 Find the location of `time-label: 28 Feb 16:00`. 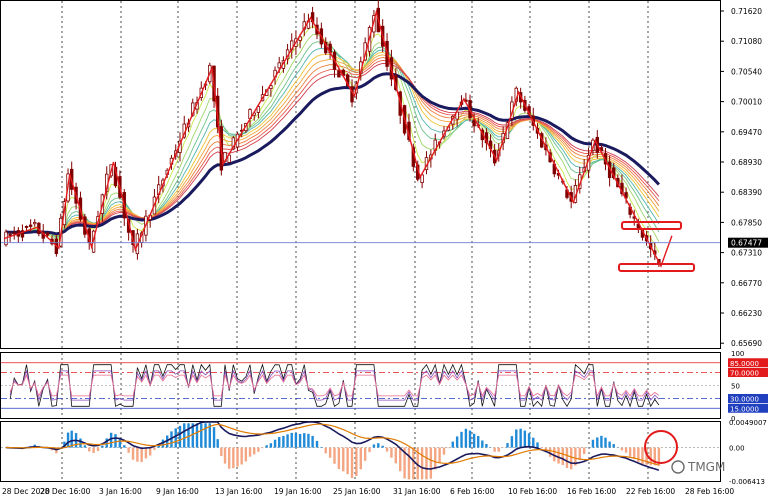

time-label: 28 Feb 16:00 is located at coordinates (709, 491).